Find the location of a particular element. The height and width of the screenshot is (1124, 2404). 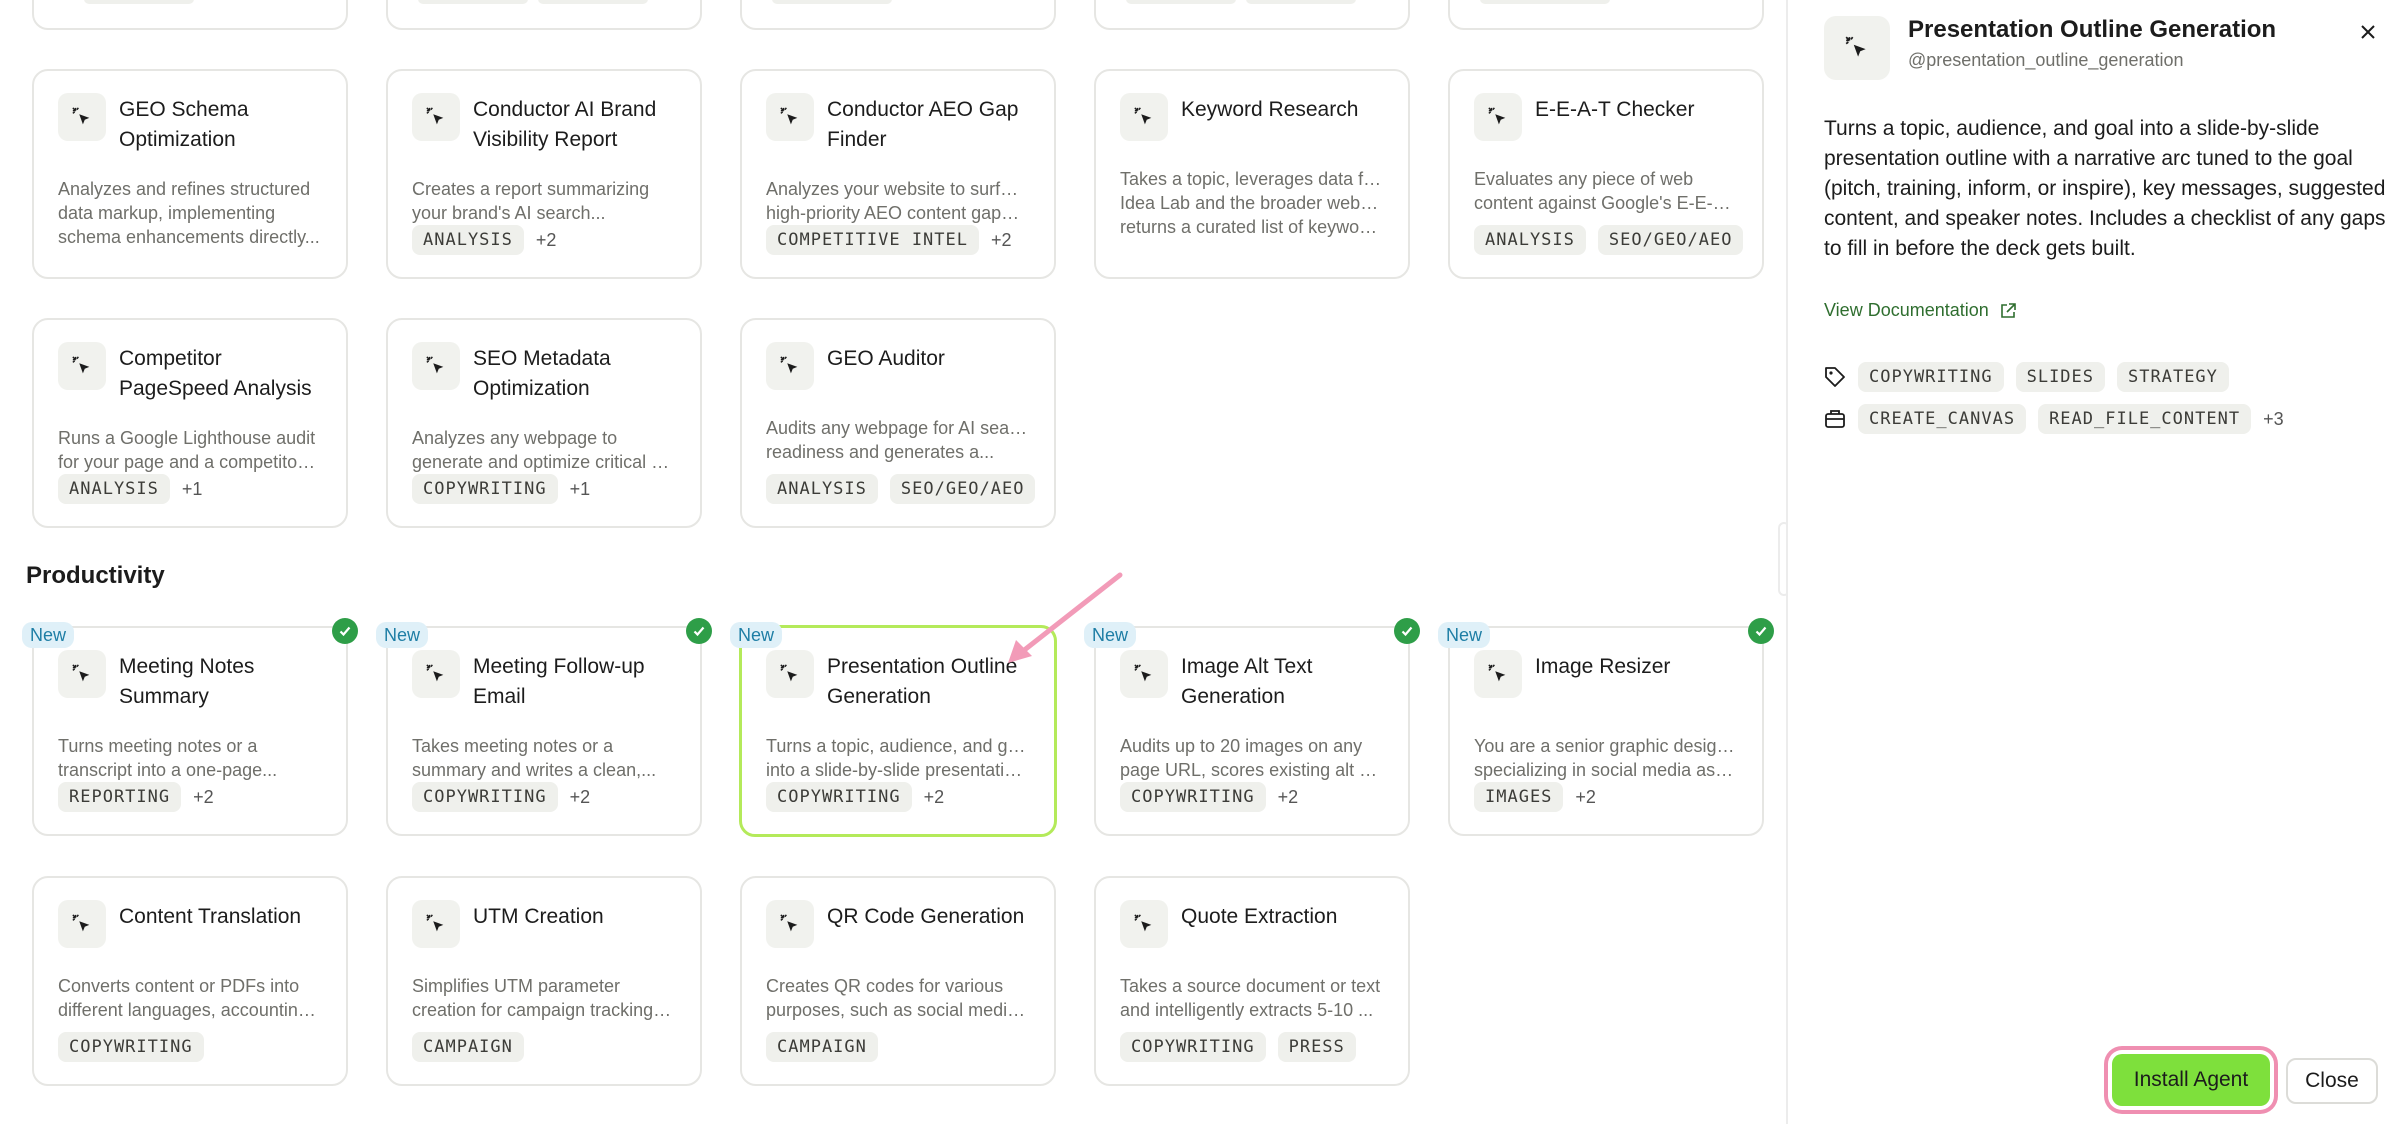

agent-card-title: Content Translation is located at coordinates (210, 916).